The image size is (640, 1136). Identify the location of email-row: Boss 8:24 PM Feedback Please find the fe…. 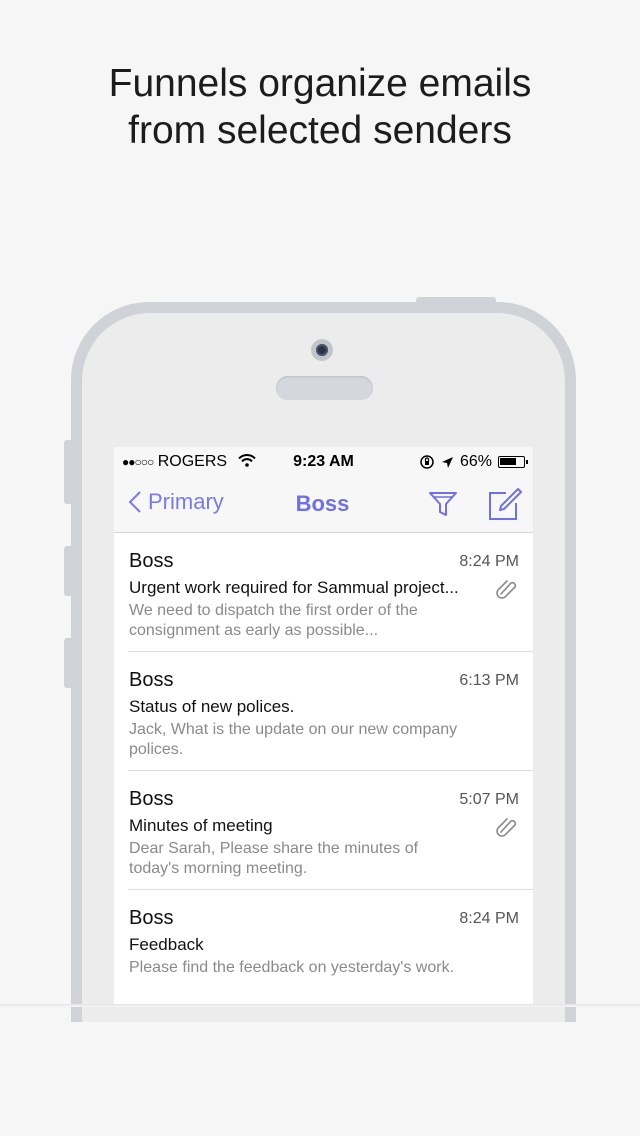
(330, 947).